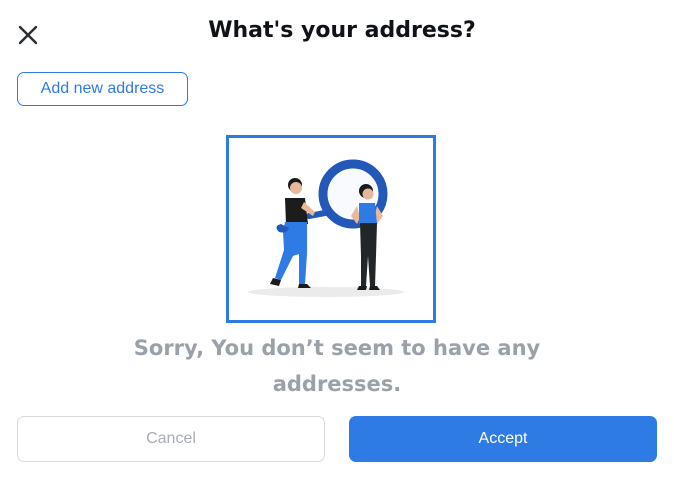  Describe the element at coordinates (102, 89) in the screenshot. I see `add-new-address-button: Add new address` at that location.